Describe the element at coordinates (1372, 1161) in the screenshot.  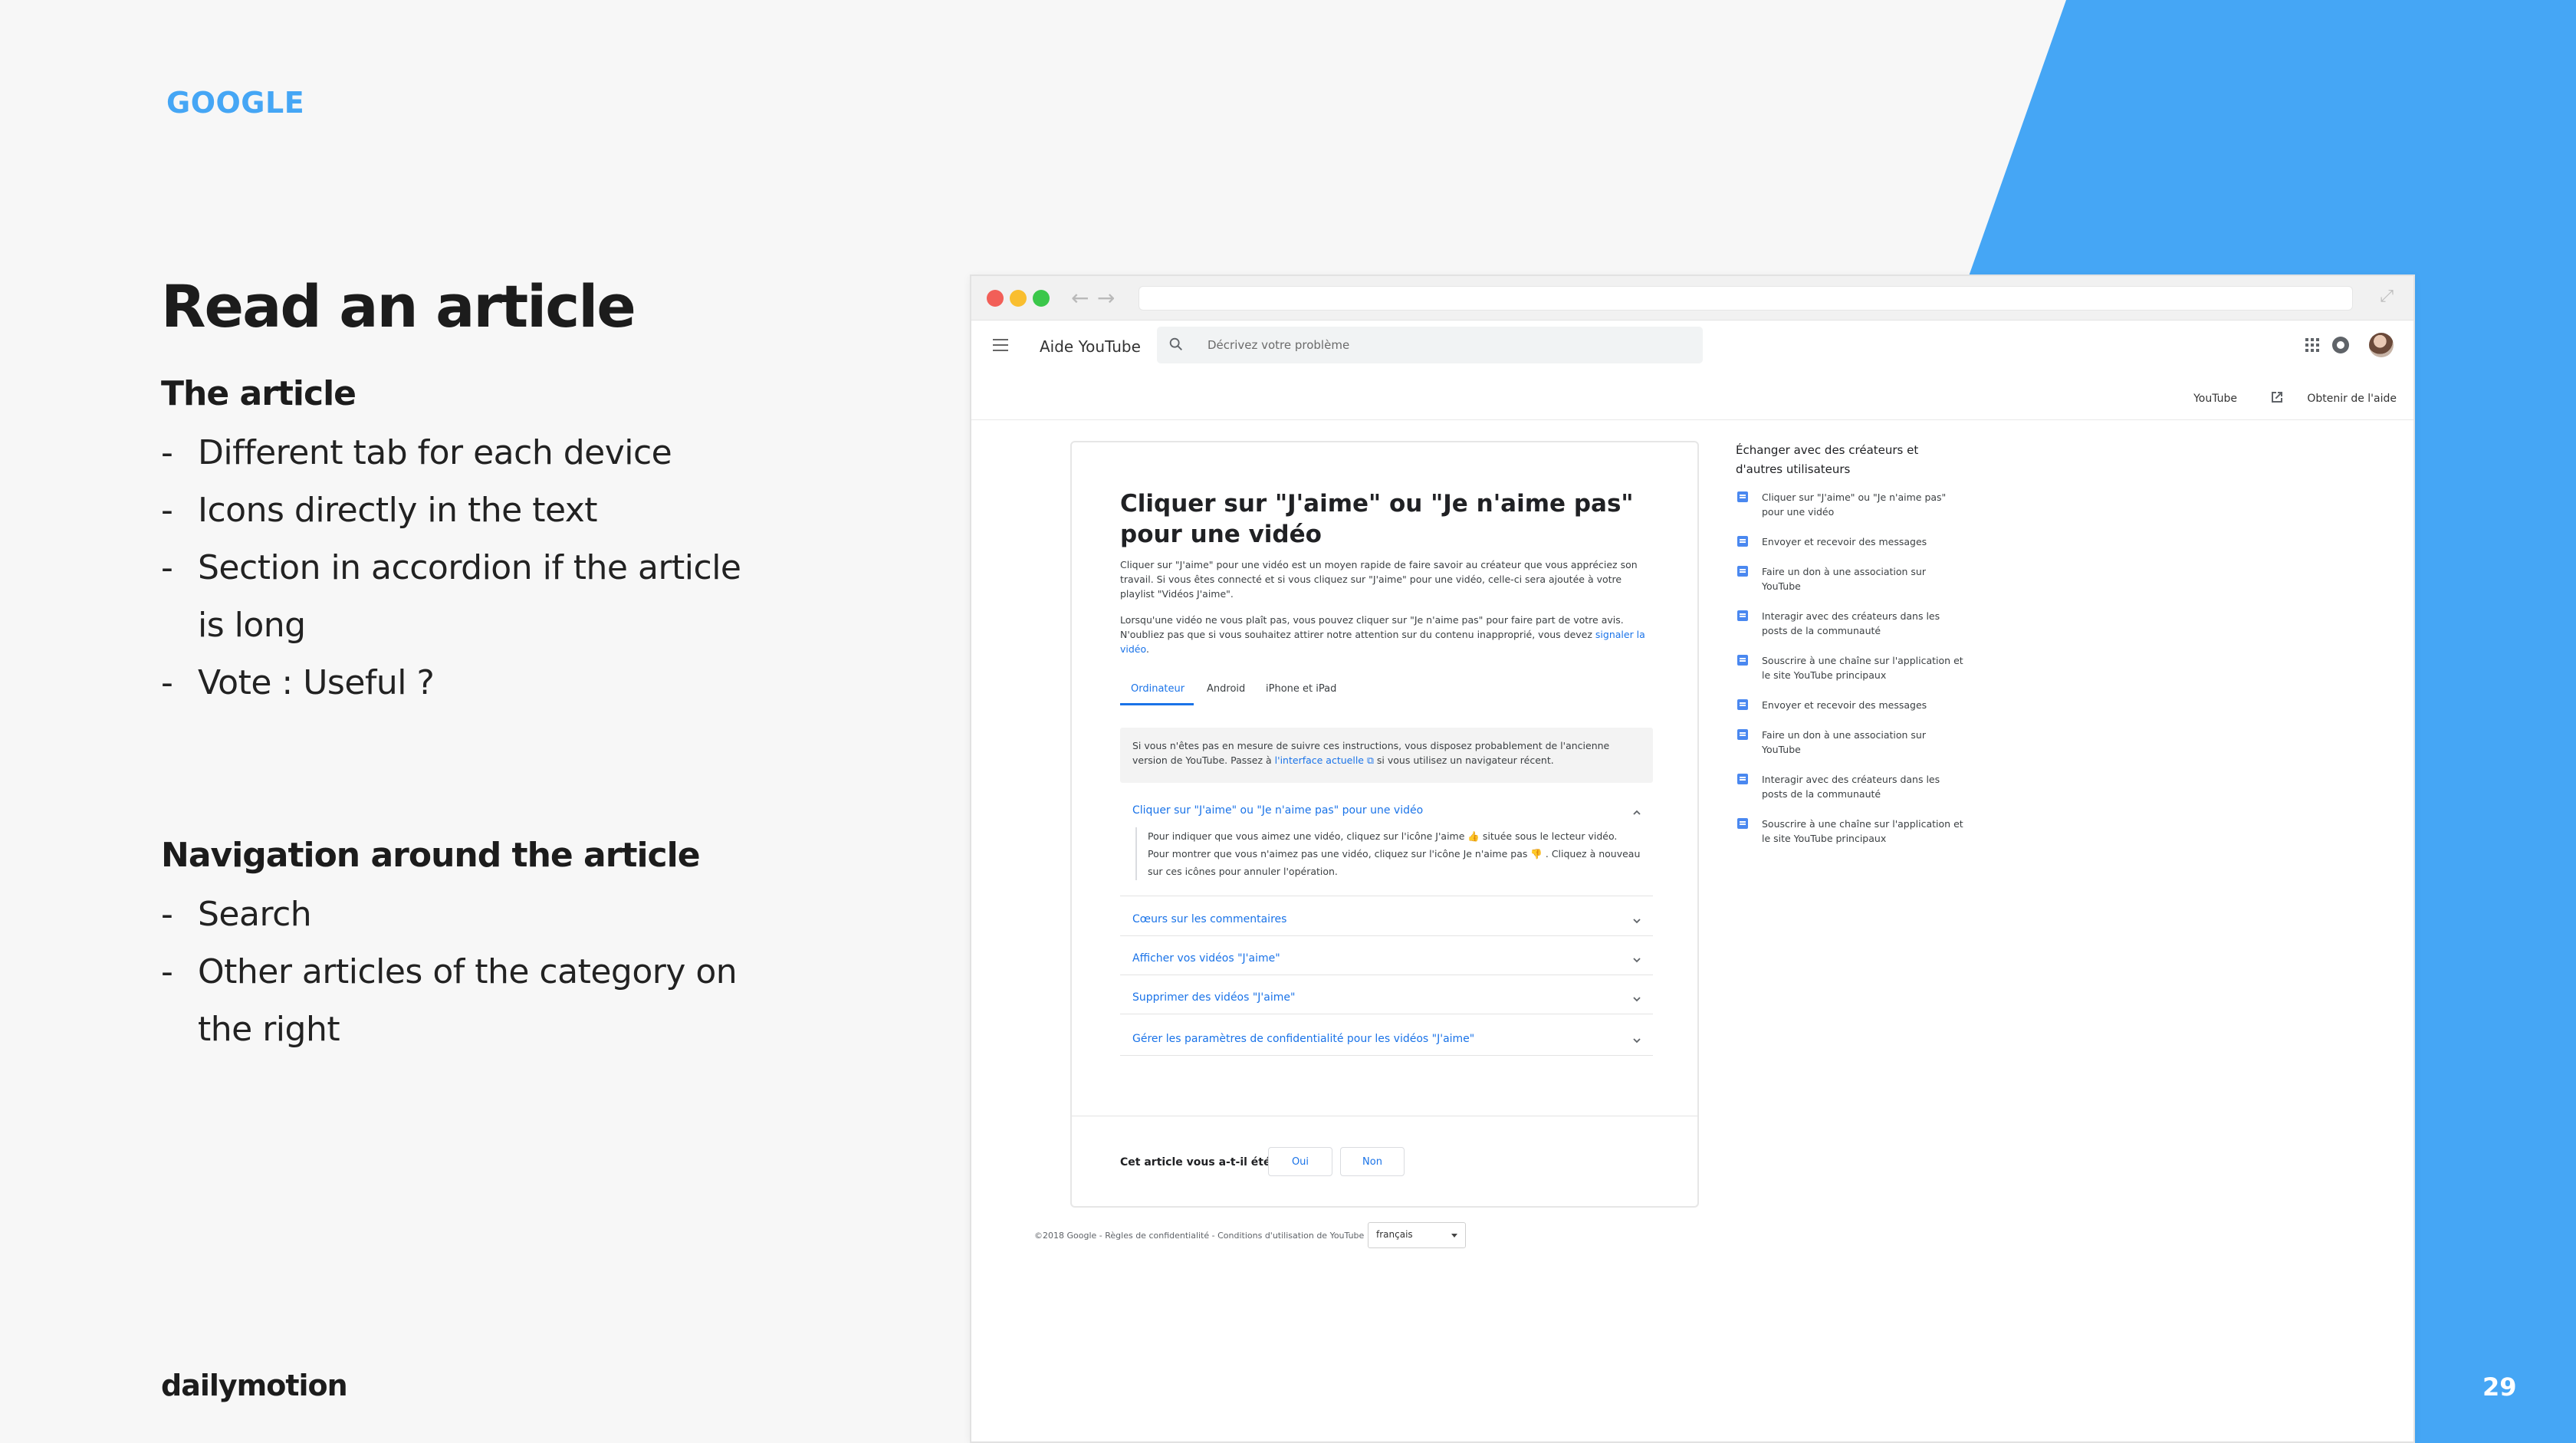
I see `vote-no-button: Non` at that location.